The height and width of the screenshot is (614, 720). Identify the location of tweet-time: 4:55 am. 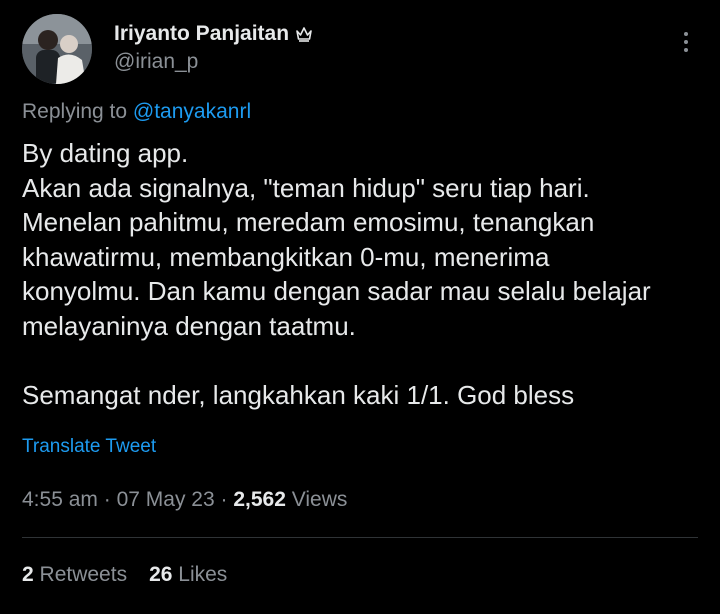
(60, 499).